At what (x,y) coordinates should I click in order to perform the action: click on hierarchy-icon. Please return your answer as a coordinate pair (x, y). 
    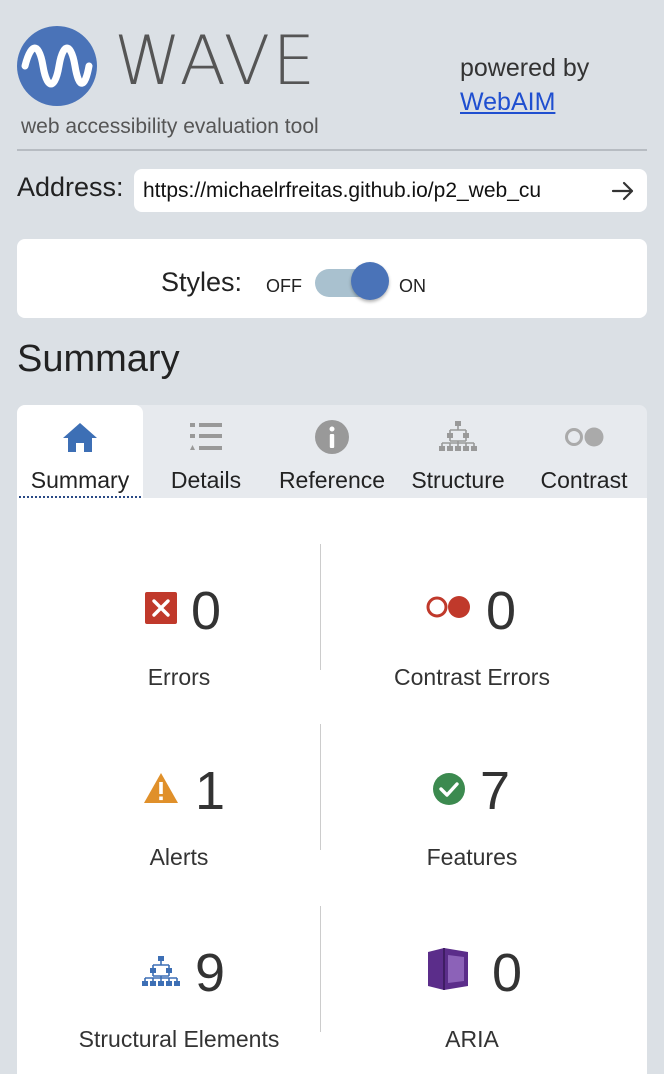
    Looking at the image, I should click on (458, 436).